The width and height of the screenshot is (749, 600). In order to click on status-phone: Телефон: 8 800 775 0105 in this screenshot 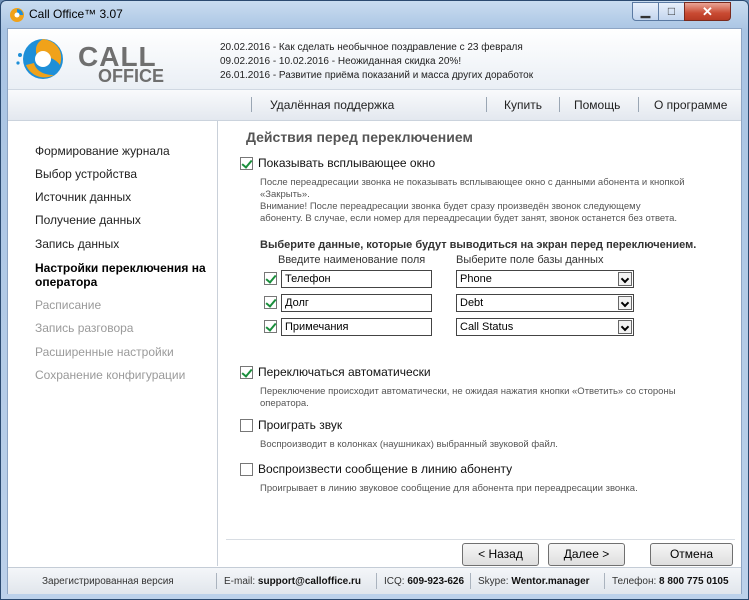, I will do `click(670, 581)`.